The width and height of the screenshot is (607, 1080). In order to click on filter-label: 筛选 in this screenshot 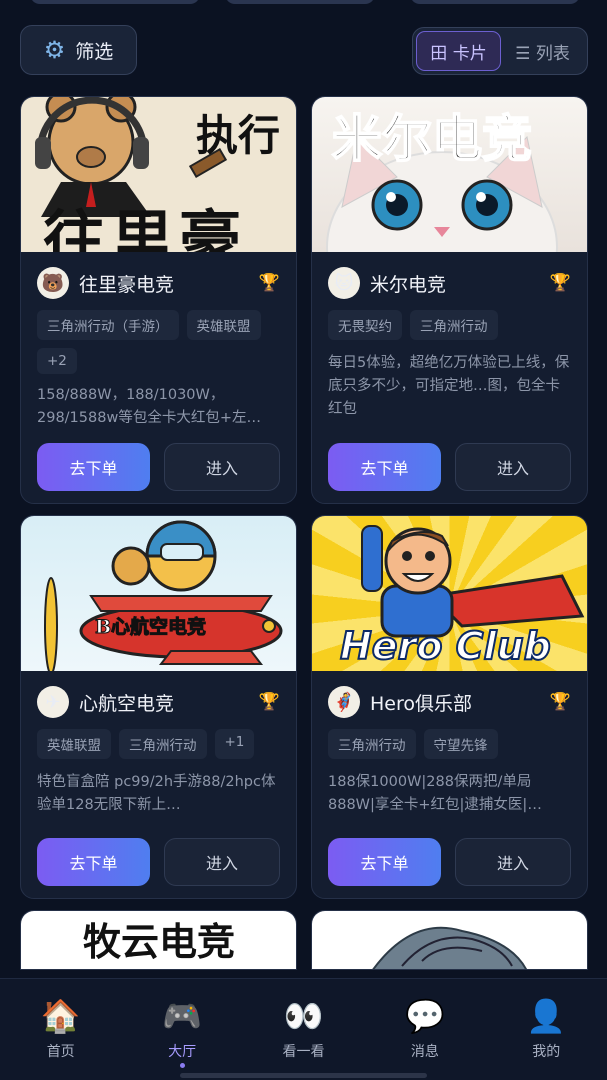, I will do `click(94, 51)`.